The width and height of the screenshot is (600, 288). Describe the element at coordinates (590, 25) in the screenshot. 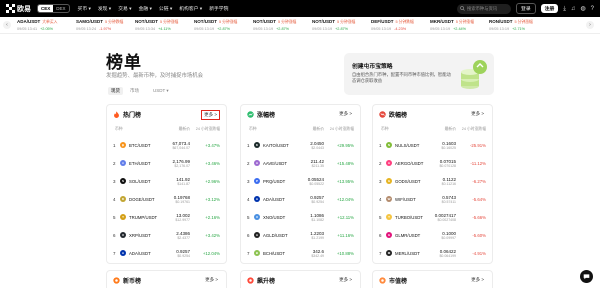

I see `ticker-next-icon: ›` at that location.